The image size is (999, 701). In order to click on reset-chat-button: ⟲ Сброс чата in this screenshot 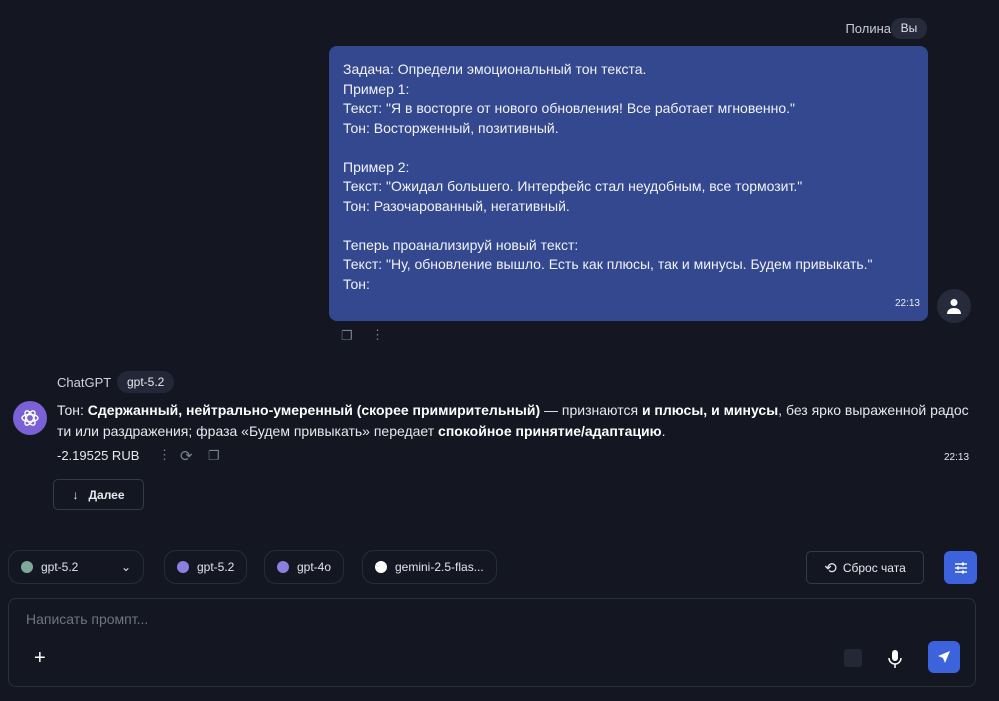, I will do `click(865, 567)`.